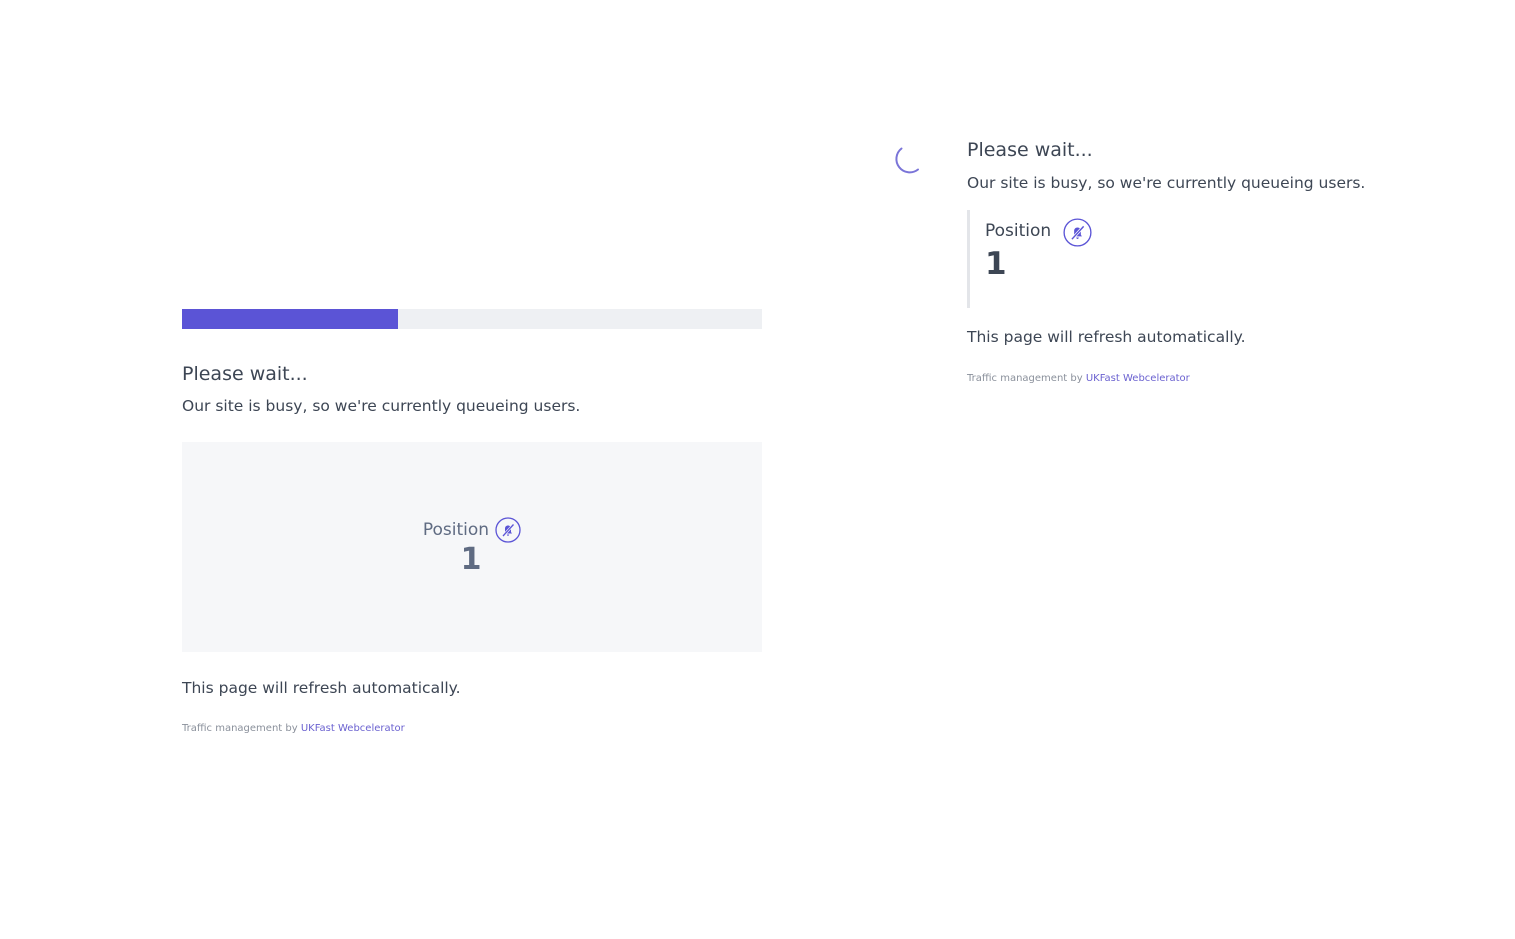 This screenshot has height=939, width=1515. I want to click on queue-progress-fill, so click(290, 319).